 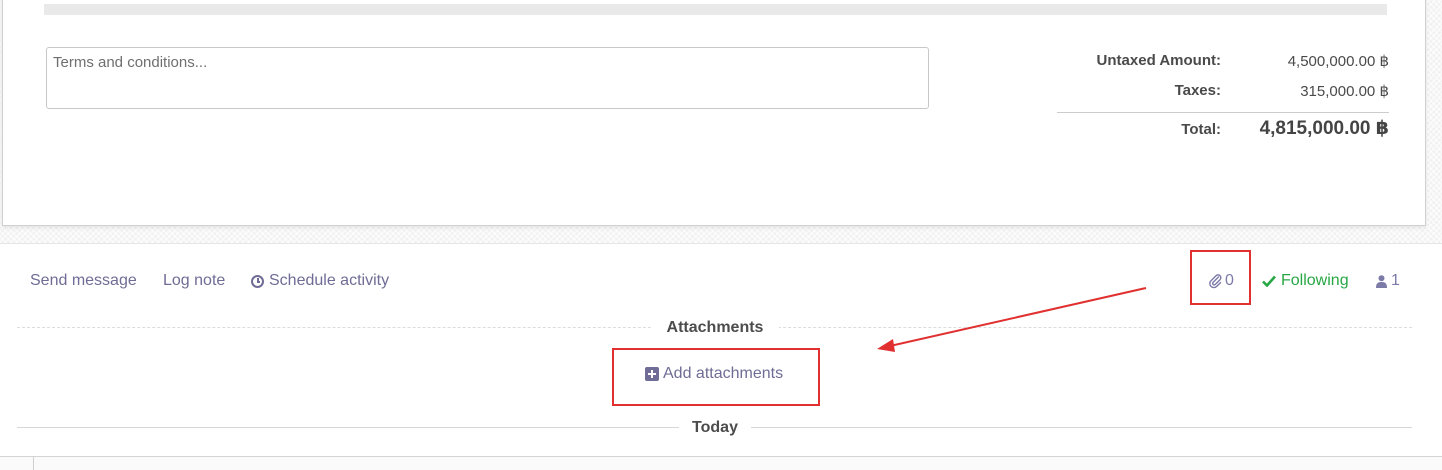 I want to click on follower-count: 1, so click(x=1395, y=280).